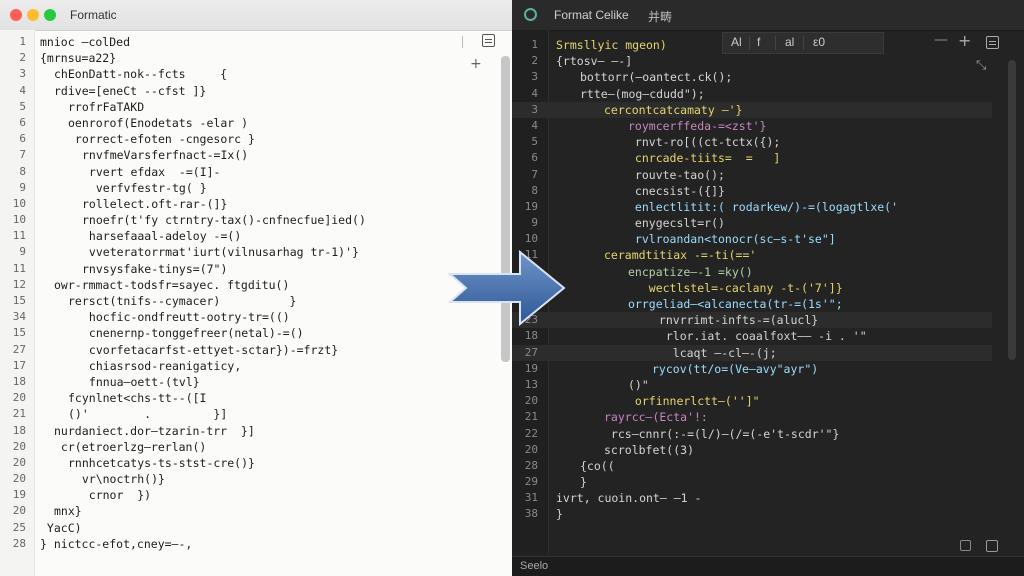  I want to click on left-code-line: 12 owr-rmmact-todsfr=sayec. ftgditu(), so click(250, 285).